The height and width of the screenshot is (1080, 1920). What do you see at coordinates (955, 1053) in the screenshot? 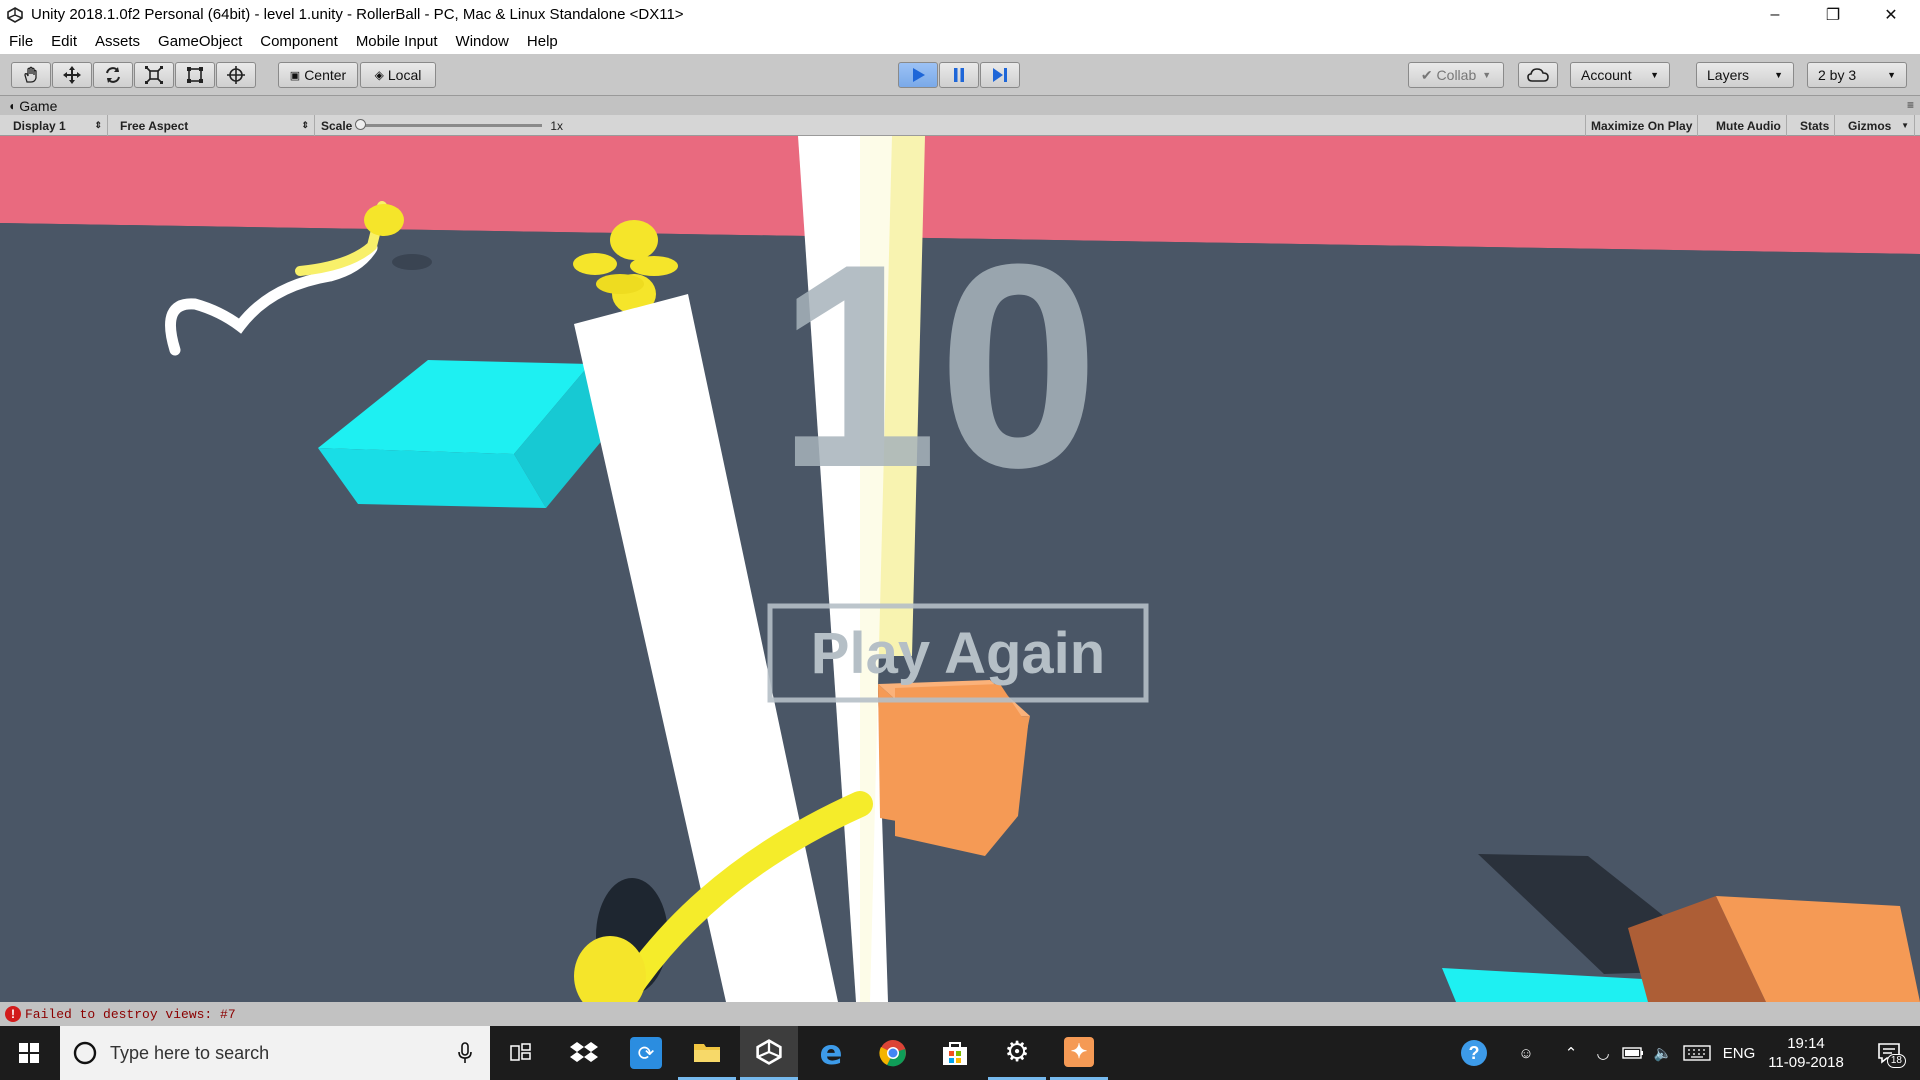
I see `store-icon` at bounding box center [955, 1053].